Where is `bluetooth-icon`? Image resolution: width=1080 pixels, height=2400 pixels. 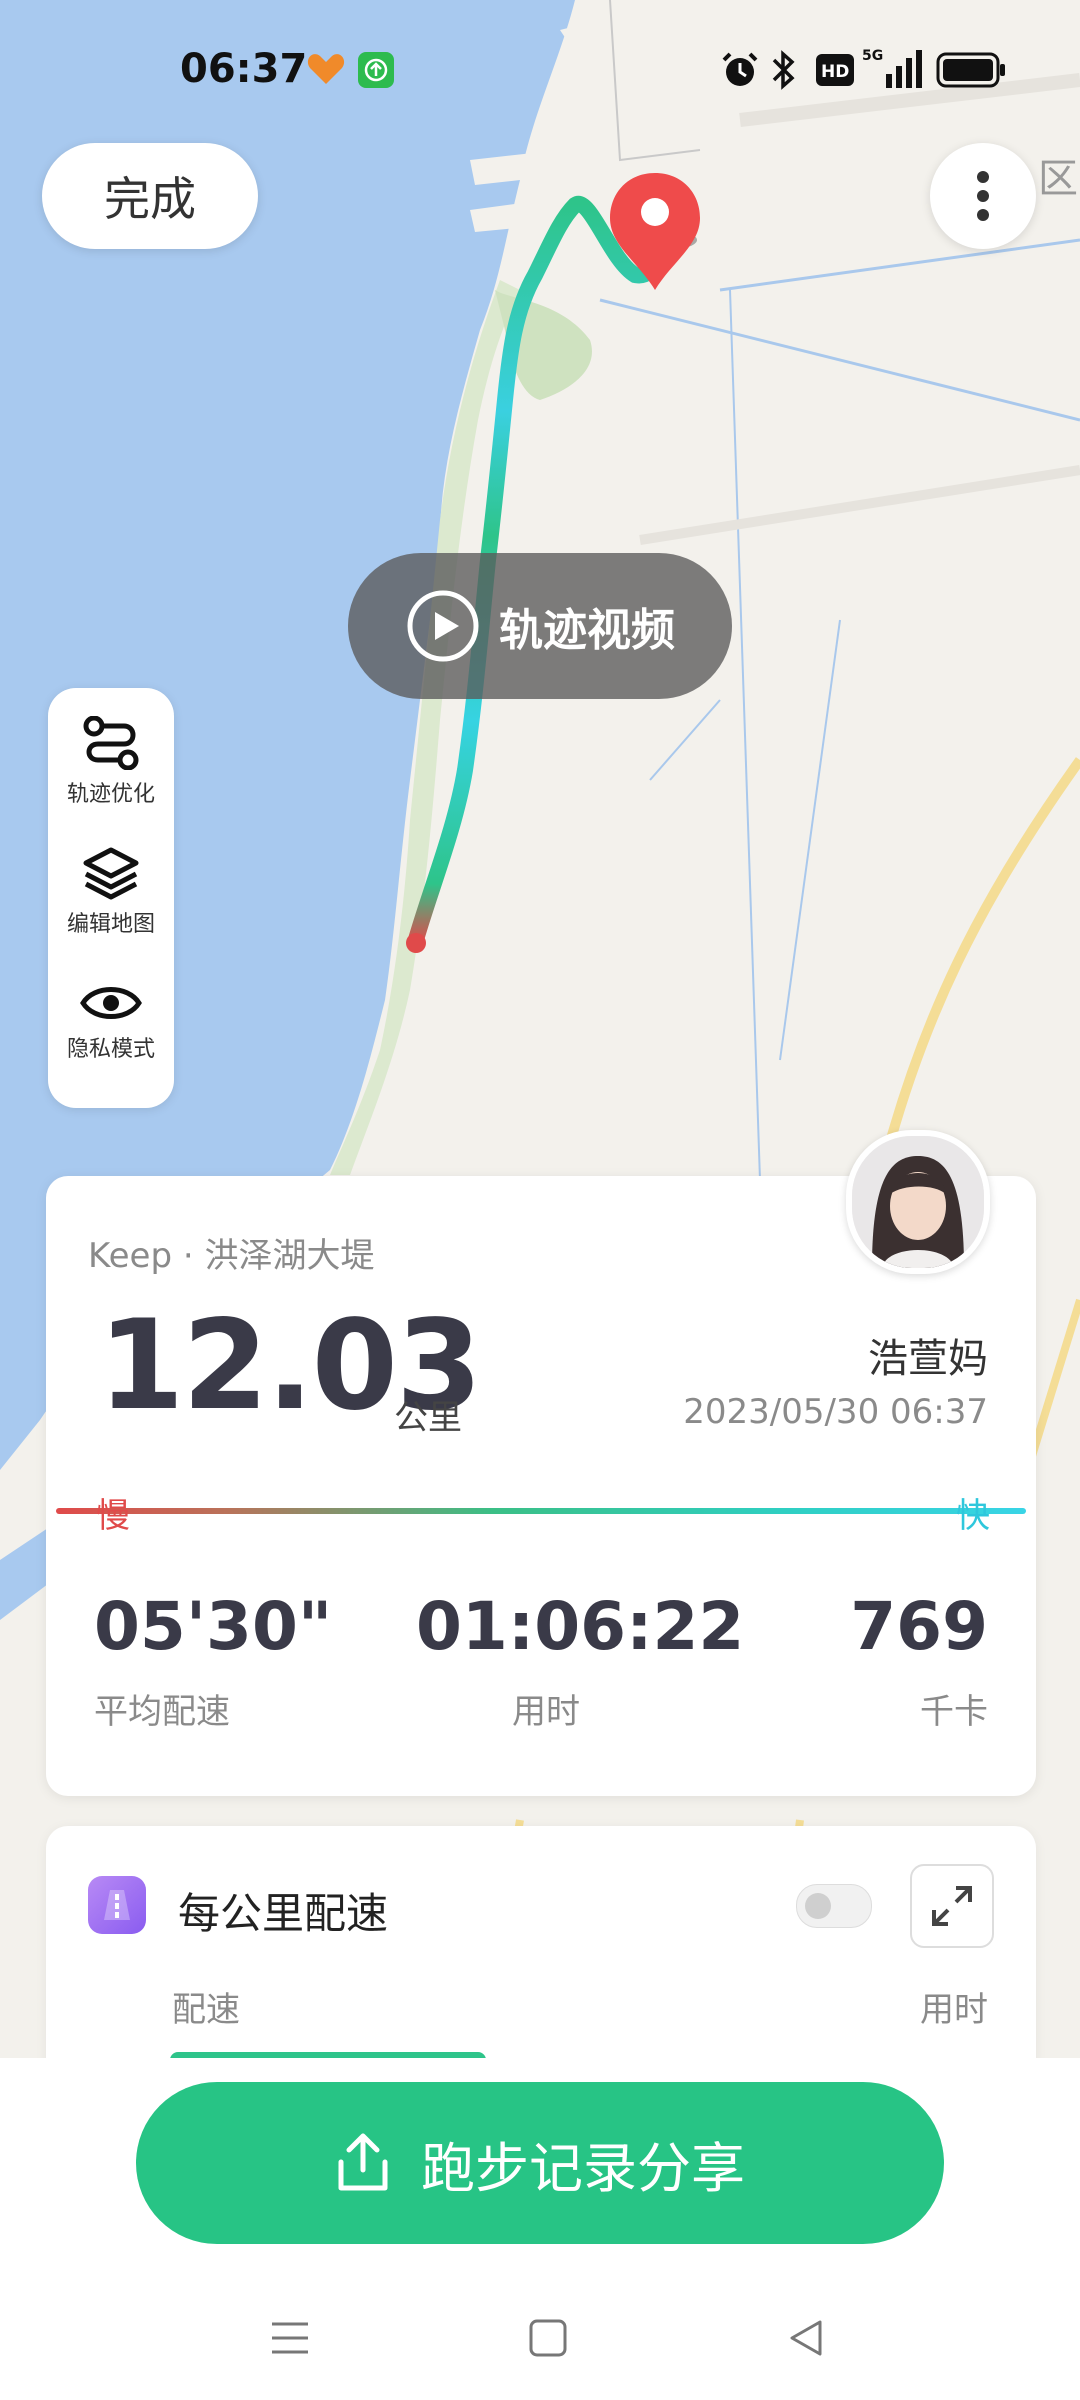 bluetooth-icon is located at coordinates (783, 70).